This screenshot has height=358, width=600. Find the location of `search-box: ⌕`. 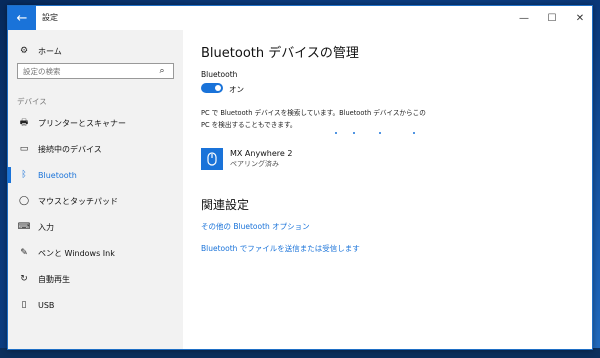

search-box: ⌕ is located at coordinates (95, 71).